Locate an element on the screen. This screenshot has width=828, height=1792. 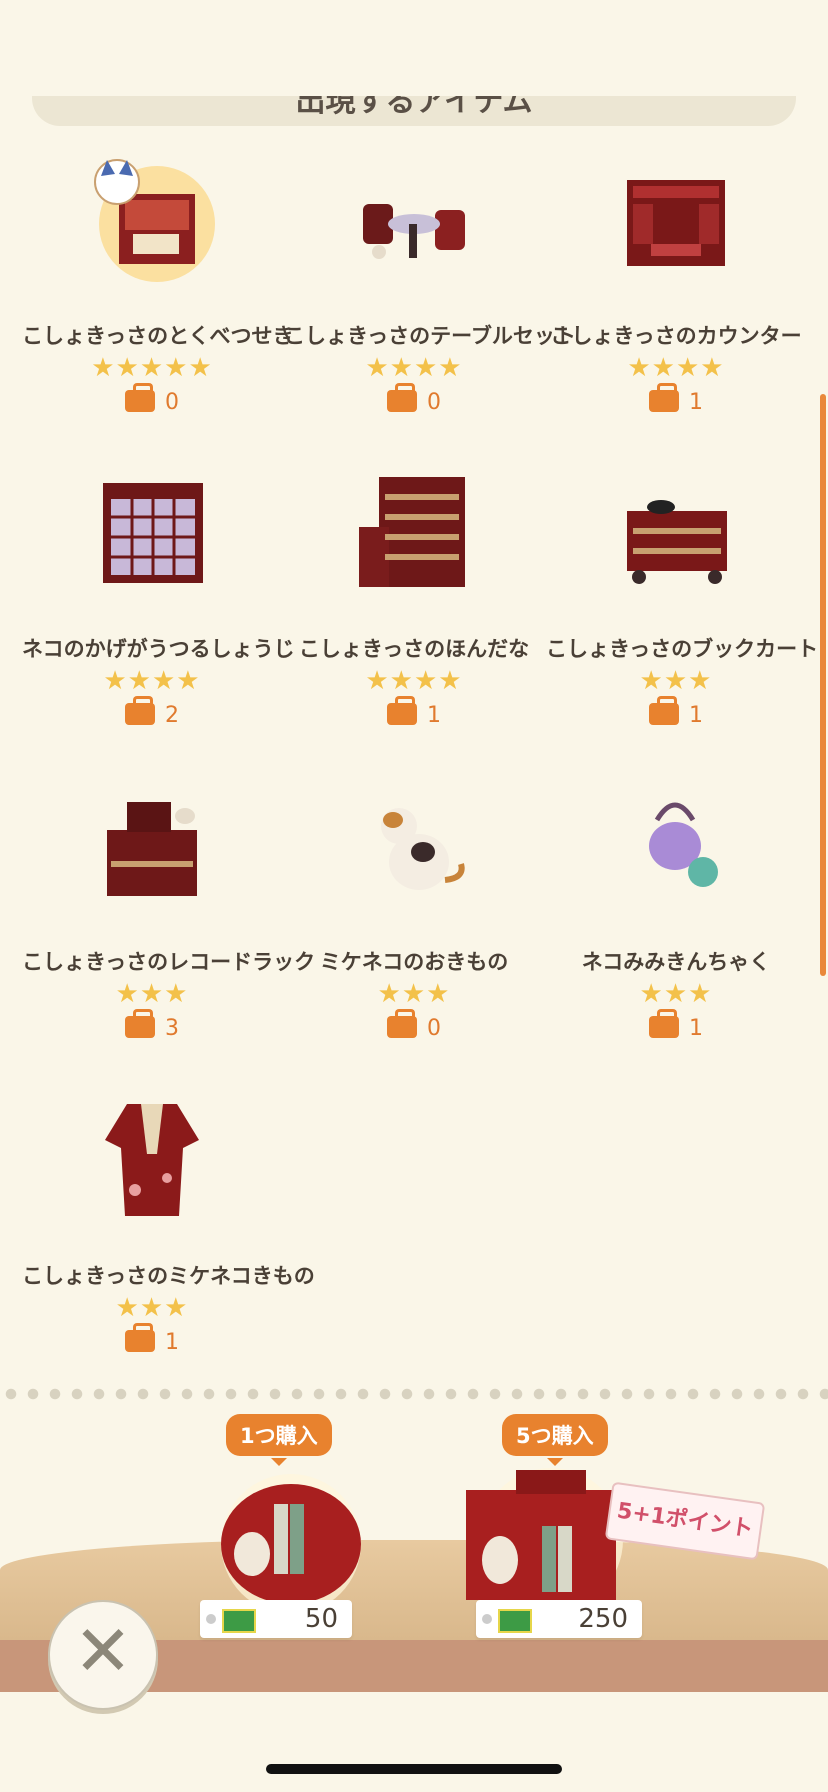
single-price-tag: 50 is located at coordinates (276, 1619).